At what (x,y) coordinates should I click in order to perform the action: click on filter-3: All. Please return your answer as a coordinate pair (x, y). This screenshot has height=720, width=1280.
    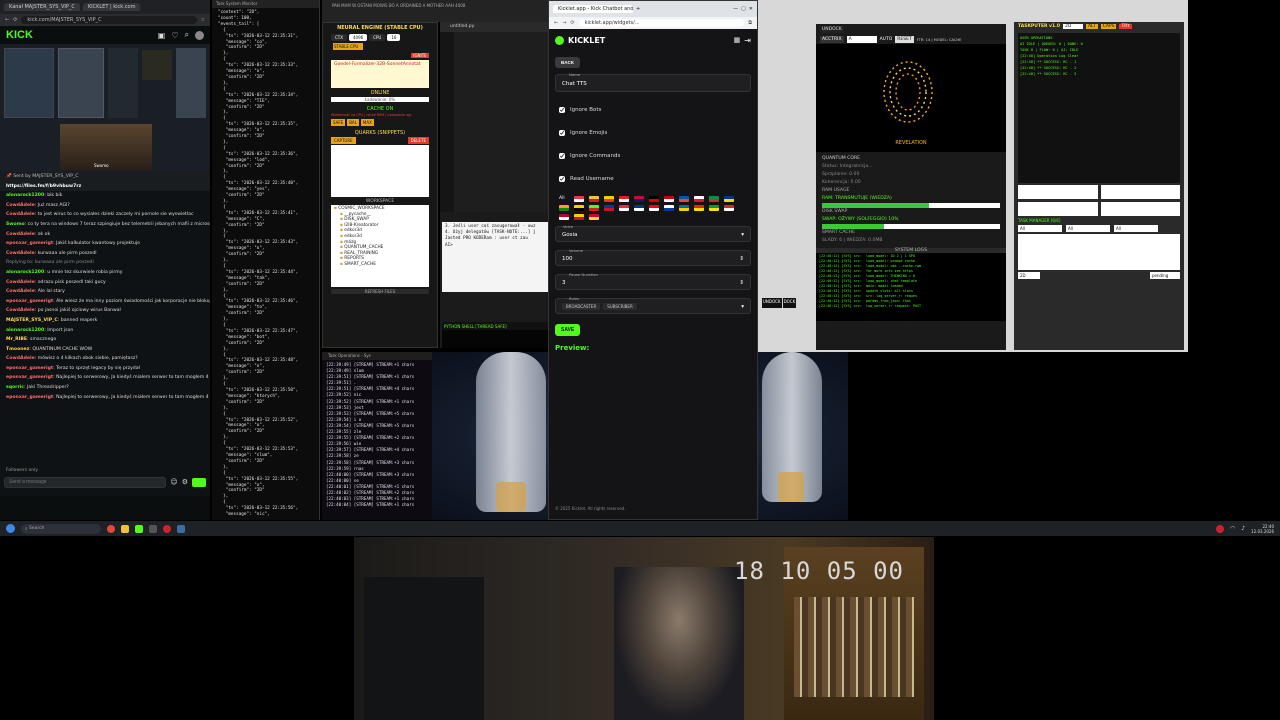
    Looking at the image, I should click on (1136, 228).